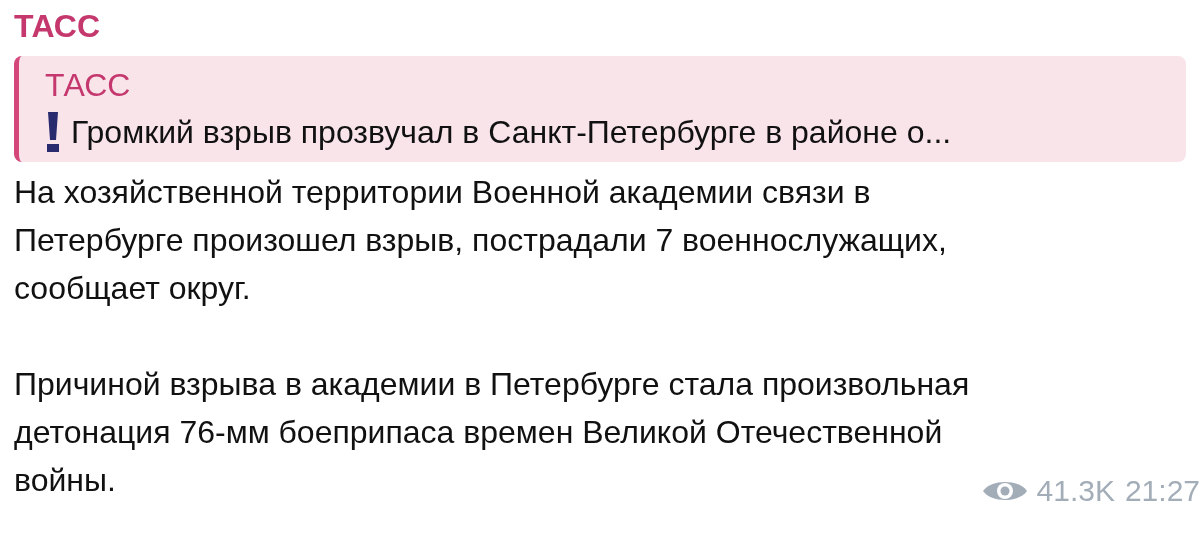 Image resolution: width=1200 pixels, height=538 pixels. Describe the element at coordinates (53, 132) in the screenshot. I see `exclamation-icon` at that location.